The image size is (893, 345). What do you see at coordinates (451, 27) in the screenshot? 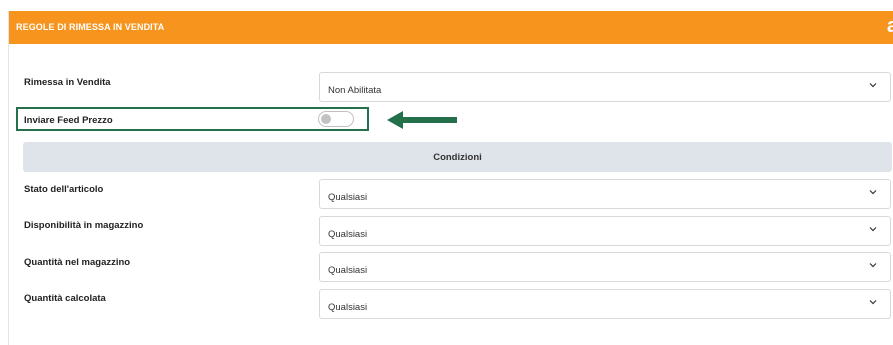
I see `panel-header: REGOLE DI RIMESSA IN VENDITA a` at bounding box center [451, 27].